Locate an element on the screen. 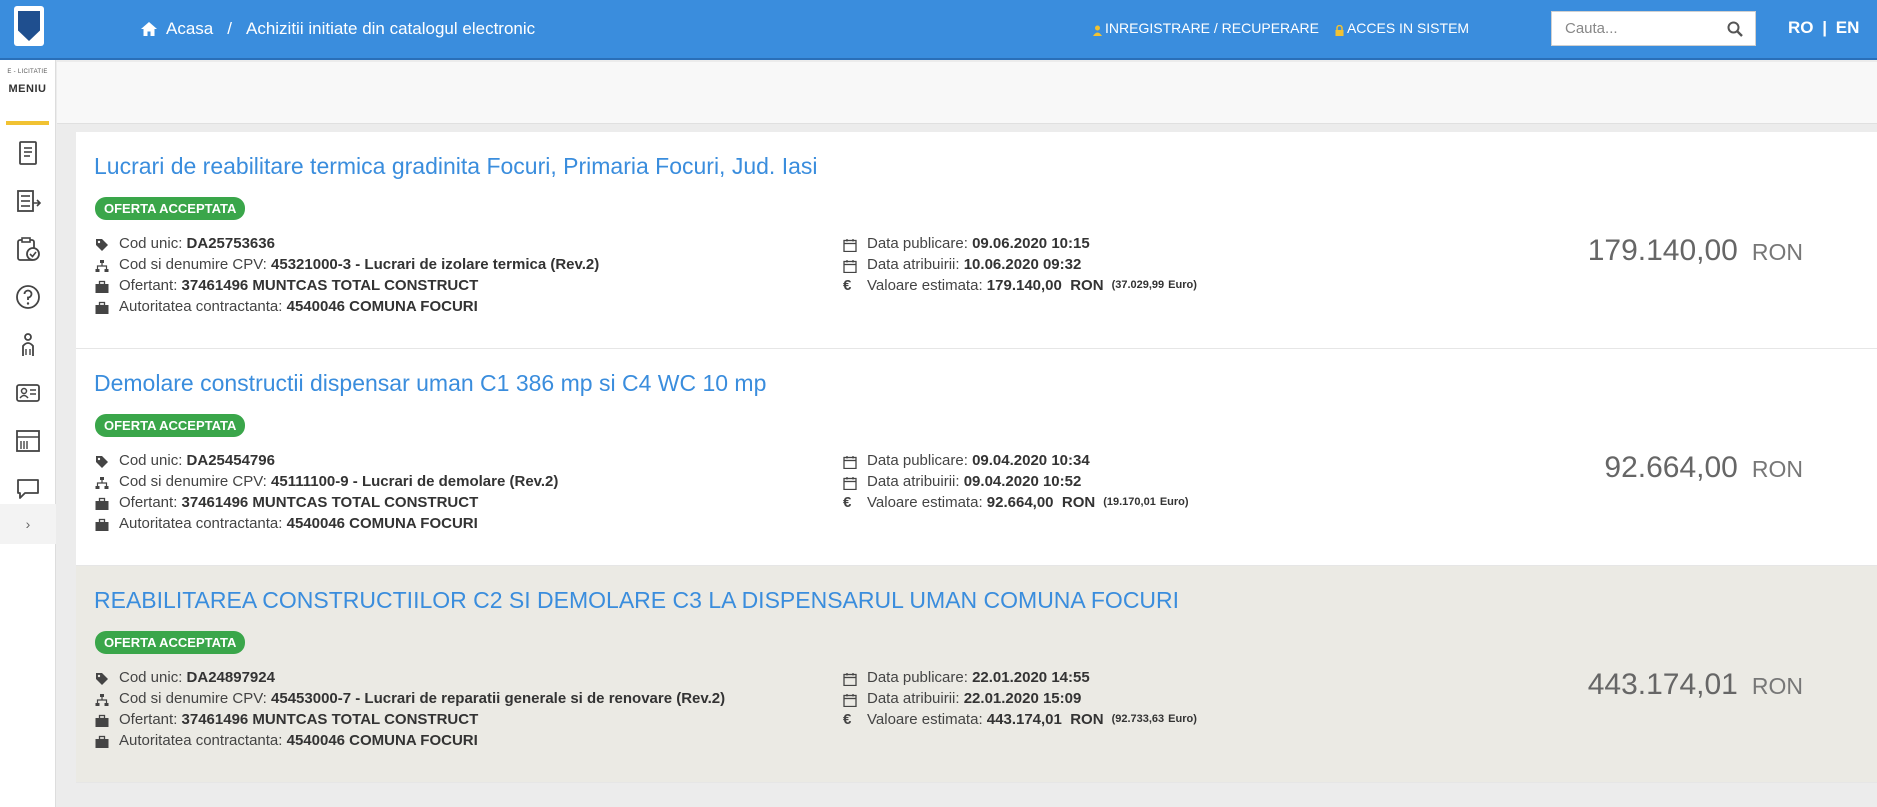  language-switcher: RO | EN is located at coordinates (1823, 28).